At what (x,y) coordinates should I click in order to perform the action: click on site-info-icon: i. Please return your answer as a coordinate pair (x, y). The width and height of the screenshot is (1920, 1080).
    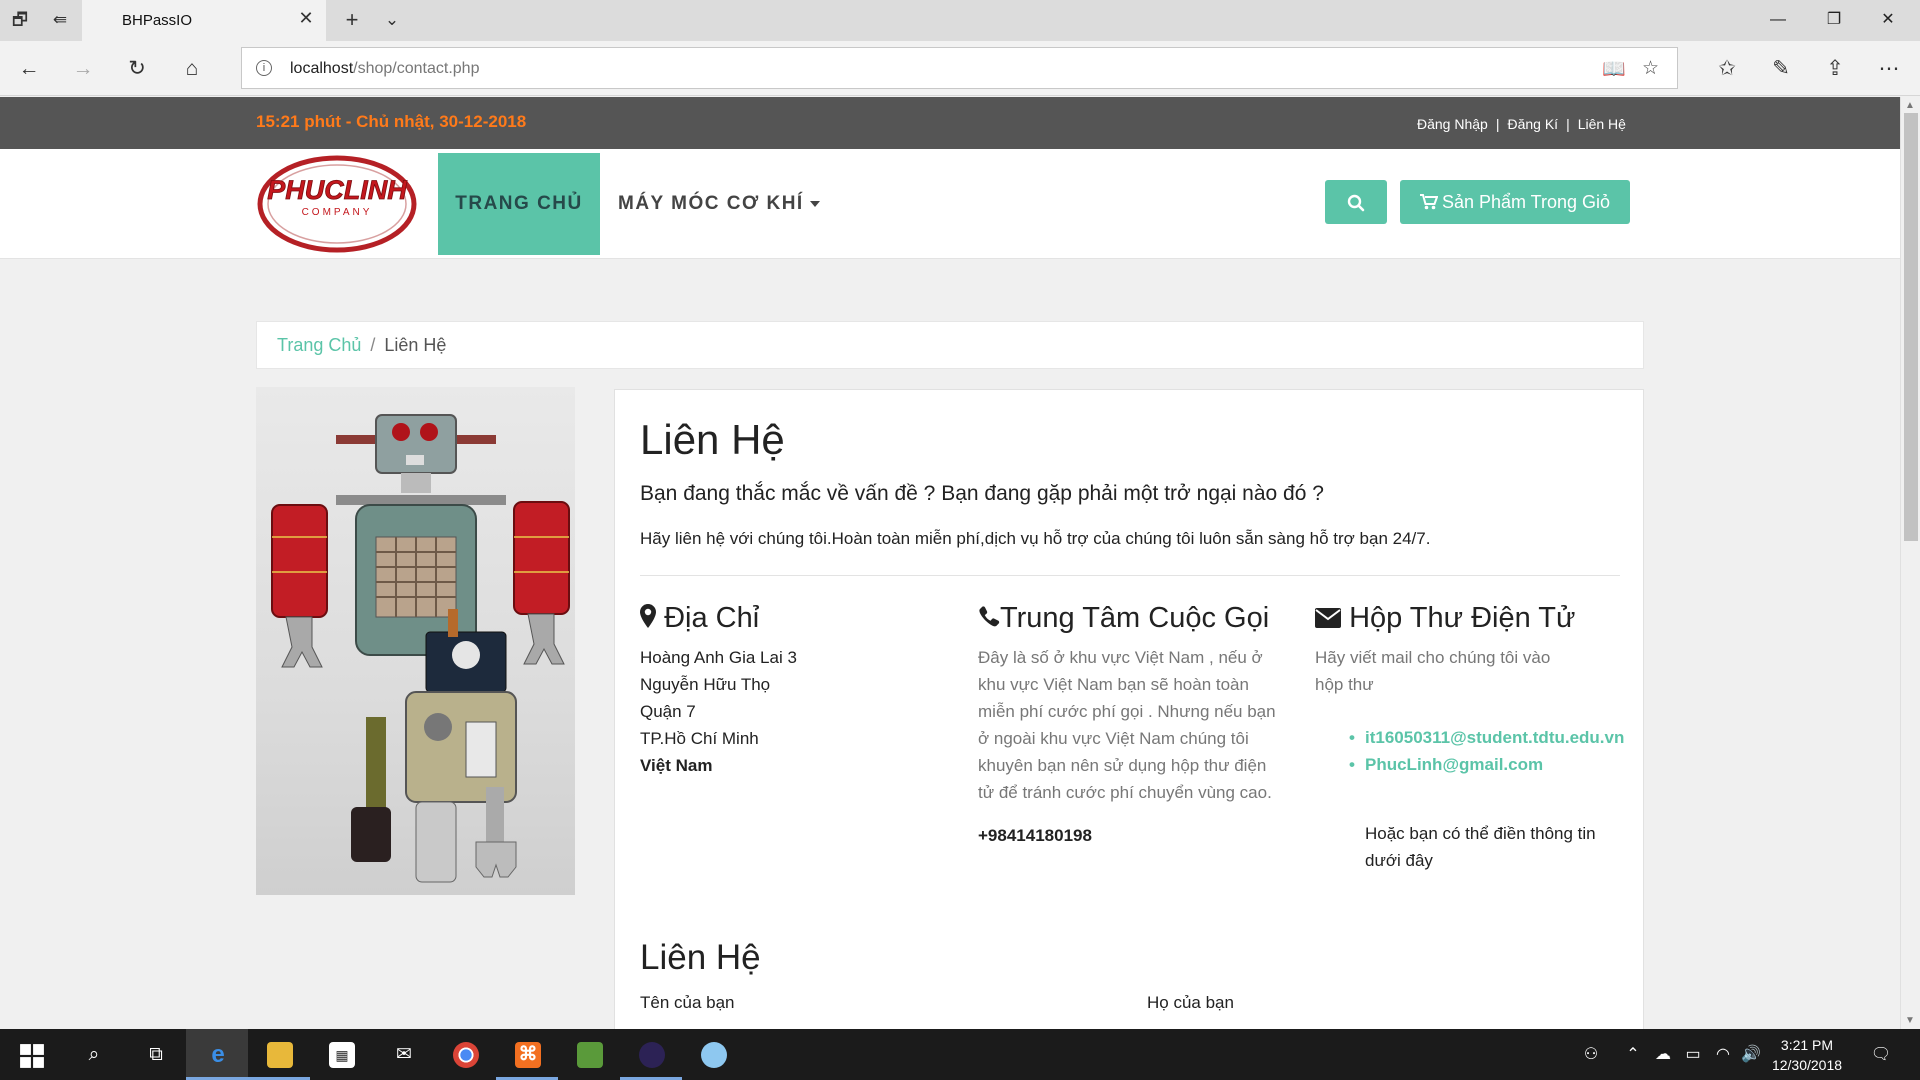
    Looking at the image, I should click on (264, 68).